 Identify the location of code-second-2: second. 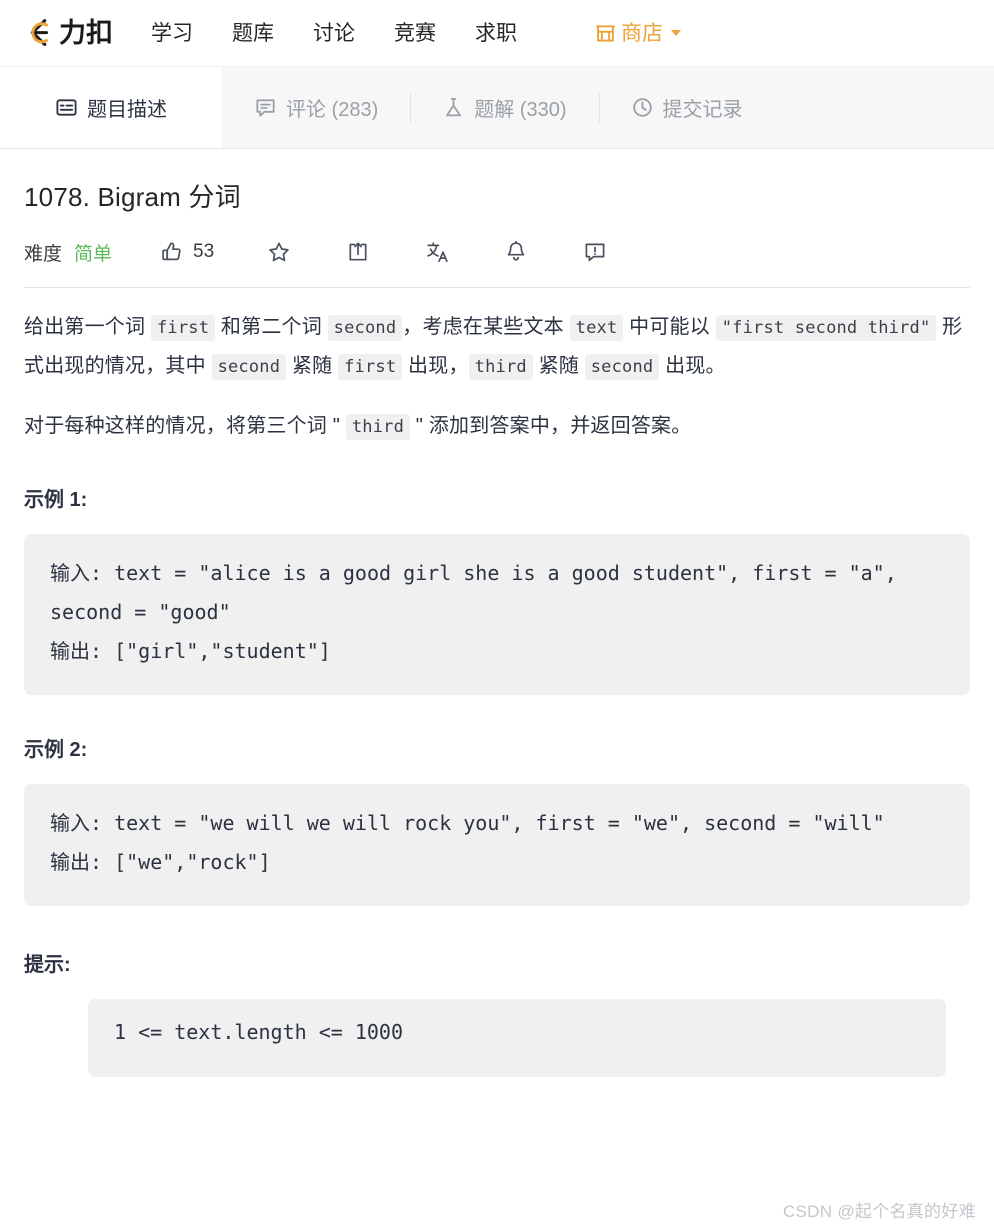
(249, 366).